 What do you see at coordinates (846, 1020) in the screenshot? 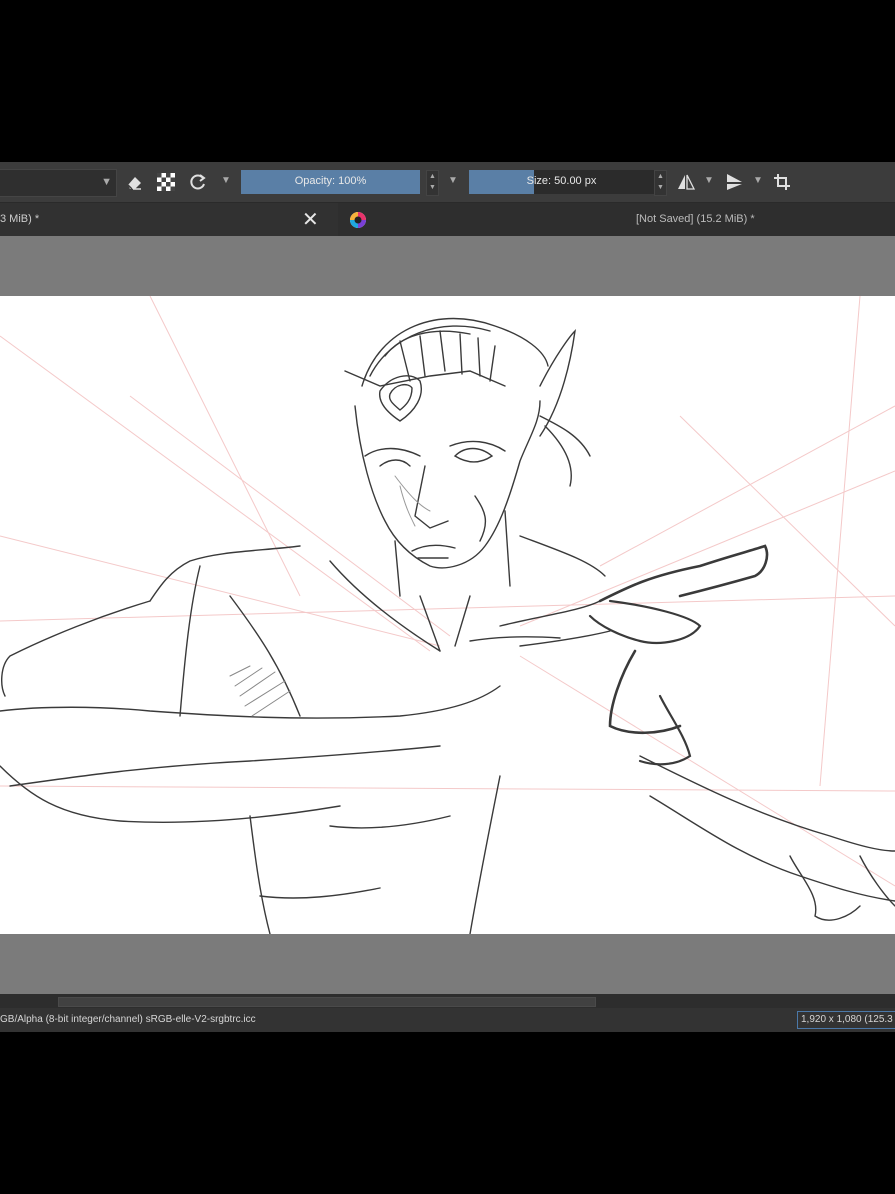
I see `image-size-label: 1,920 x 1,080 (125.3 M` at bounding box center [846, 1020].